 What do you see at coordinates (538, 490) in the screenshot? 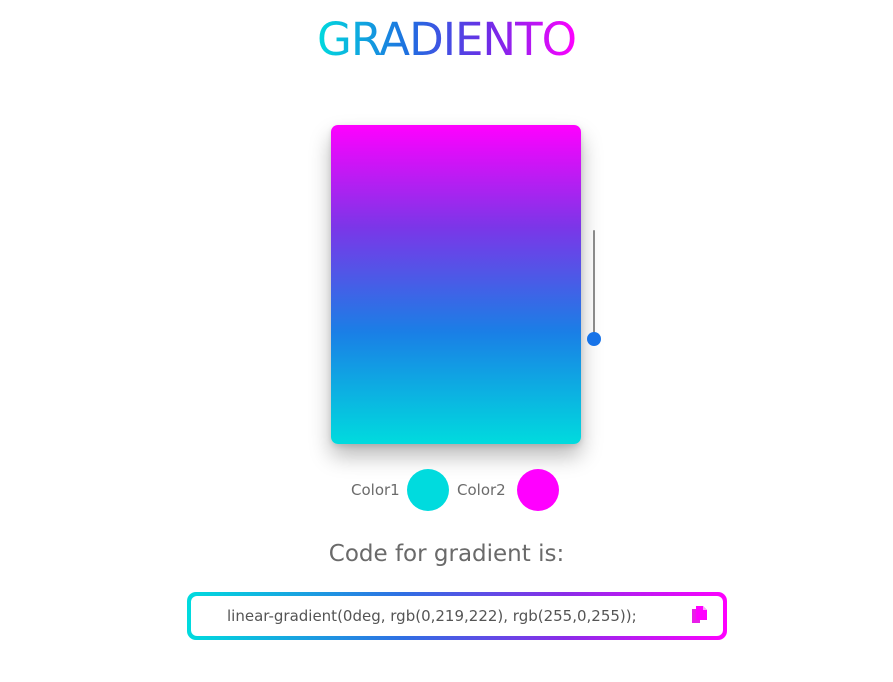
I see `color2-picker` at bounding box center [538, 490].